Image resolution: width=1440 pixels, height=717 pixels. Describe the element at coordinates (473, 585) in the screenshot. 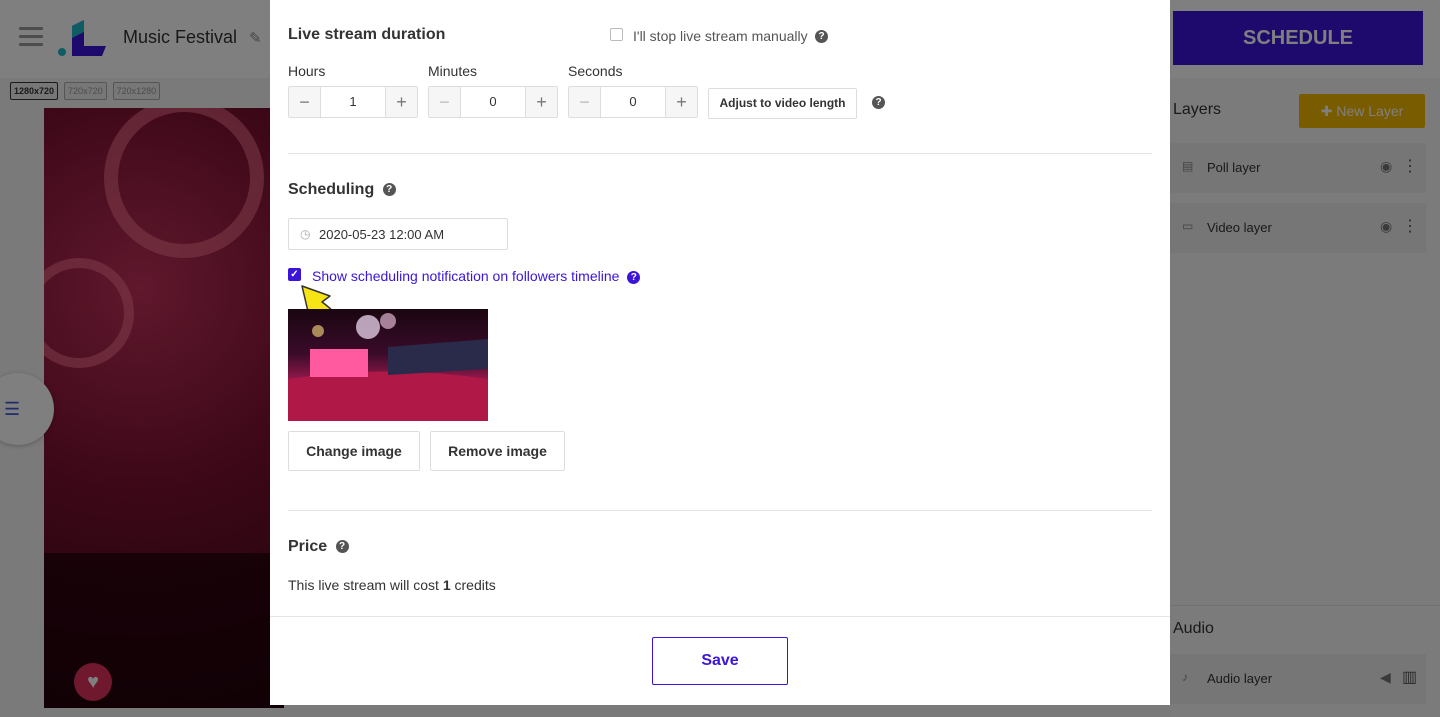

I see `cost-suffix: credits` at that location.